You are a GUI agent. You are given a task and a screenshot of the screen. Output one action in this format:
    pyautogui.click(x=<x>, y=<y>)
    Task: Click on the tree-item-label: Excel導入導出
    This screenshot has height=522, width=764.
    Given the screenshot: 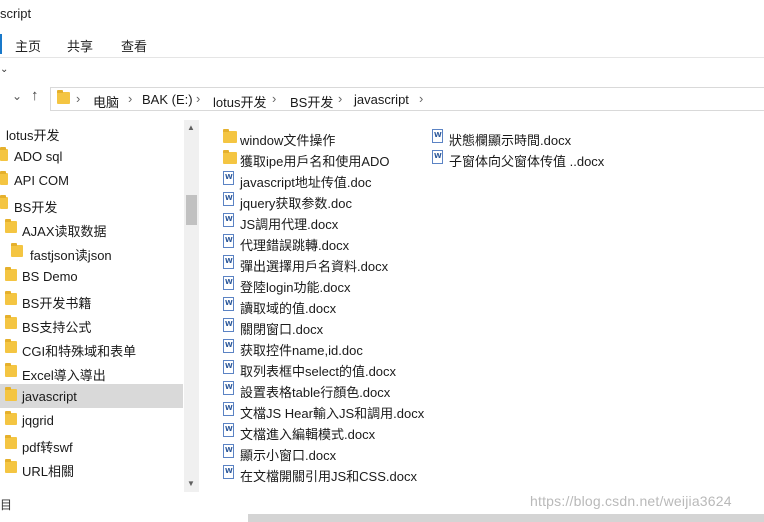 What is the action you would take?
    pyautogui.click(x=64, y=375)
    